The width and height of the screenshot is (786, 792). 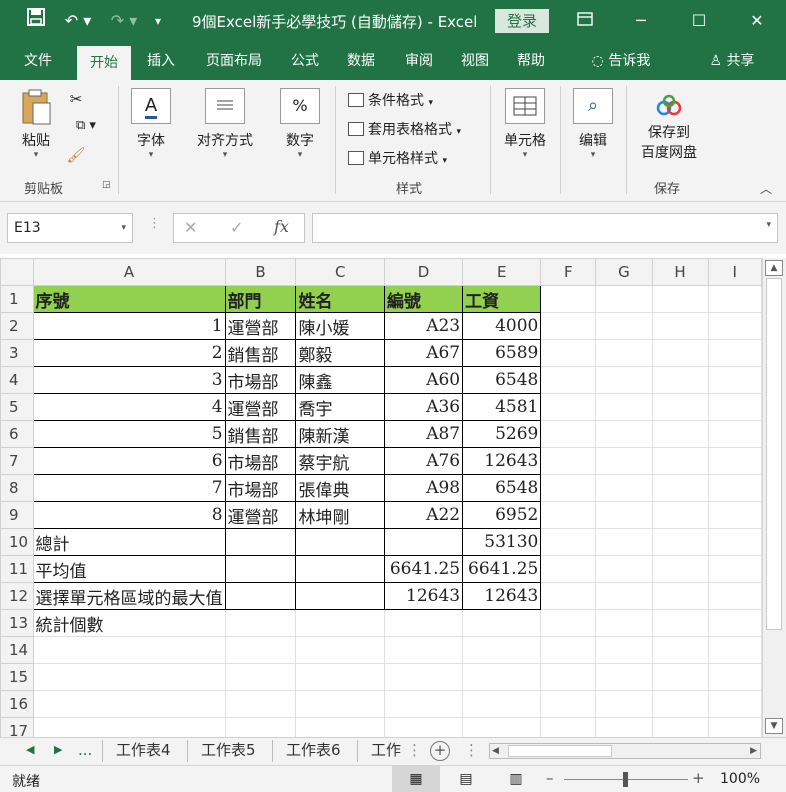 I want to click on cell: 6, so click(x=129, y=461).